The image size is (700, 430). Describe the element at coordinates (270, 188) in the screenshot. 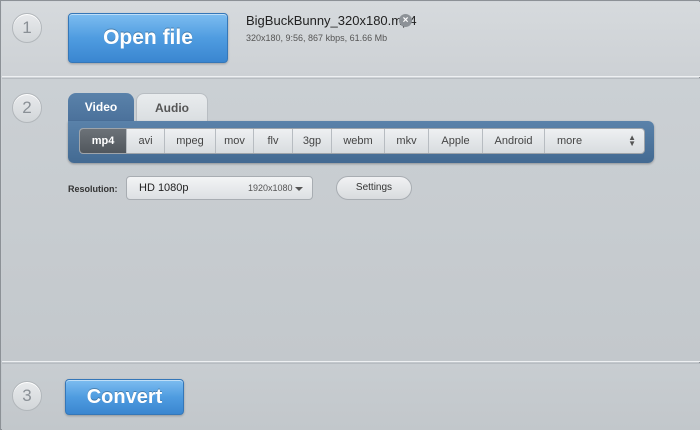

I see `resolution-size: 1920x1080` at that location.